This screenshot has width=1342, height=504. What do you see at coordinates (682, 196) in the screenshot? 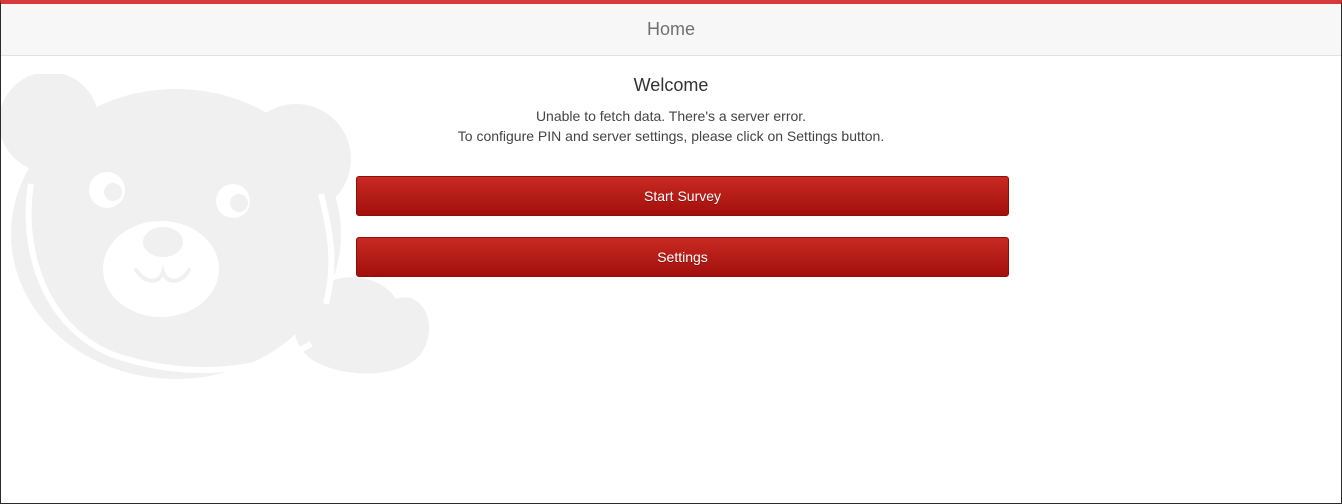
I see `start-survey-button: Start Survey` at bounding box center [682, 196].